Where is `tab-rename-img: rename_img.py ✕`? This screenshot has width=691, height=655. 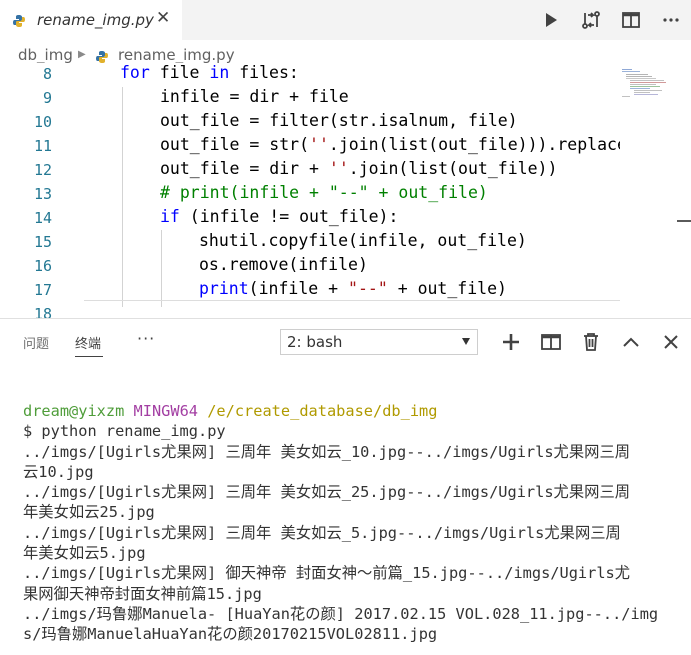 tab-rename-img: rename_img.py ✕ is located at coordinates (91, 20).